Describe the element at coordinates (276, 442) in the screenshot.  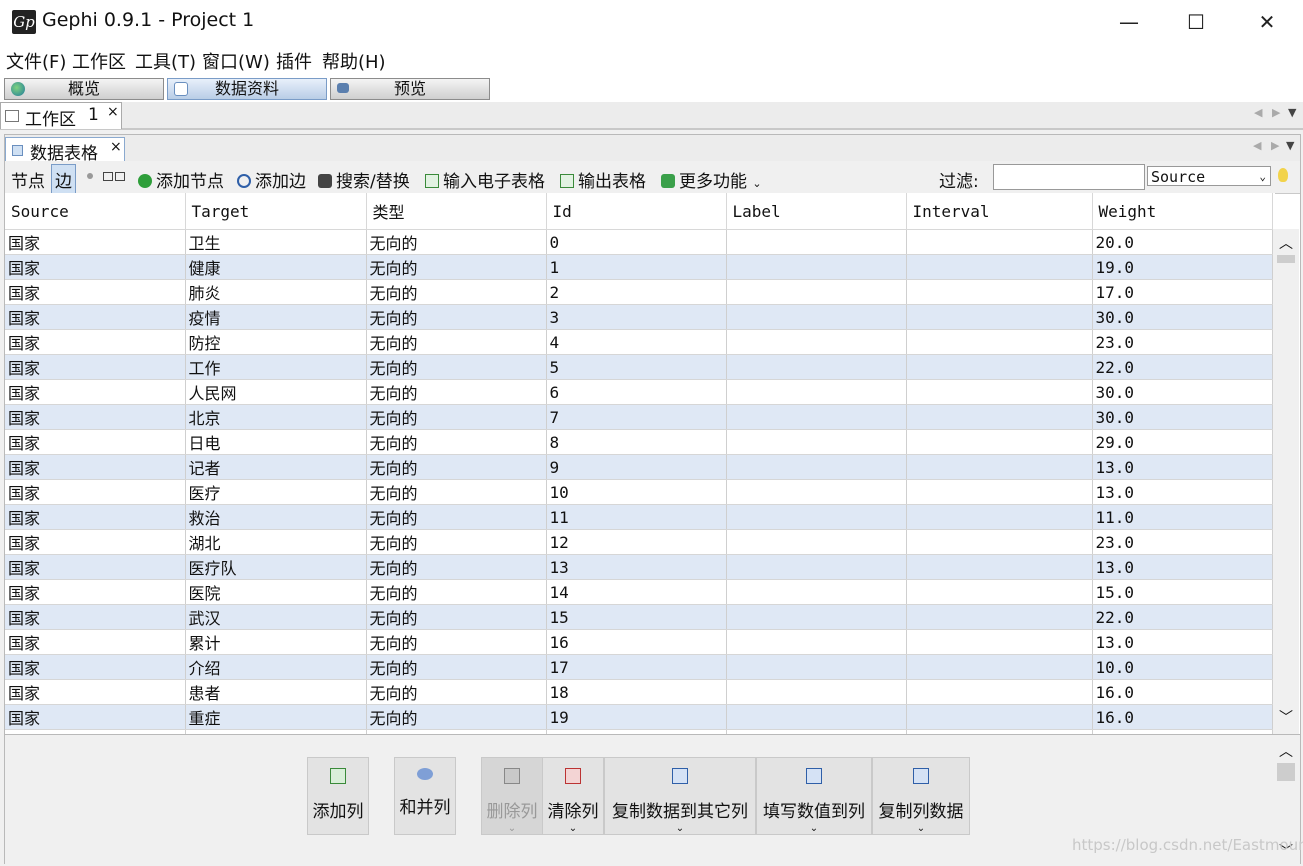
I see `table-cell: 日电` at that location.